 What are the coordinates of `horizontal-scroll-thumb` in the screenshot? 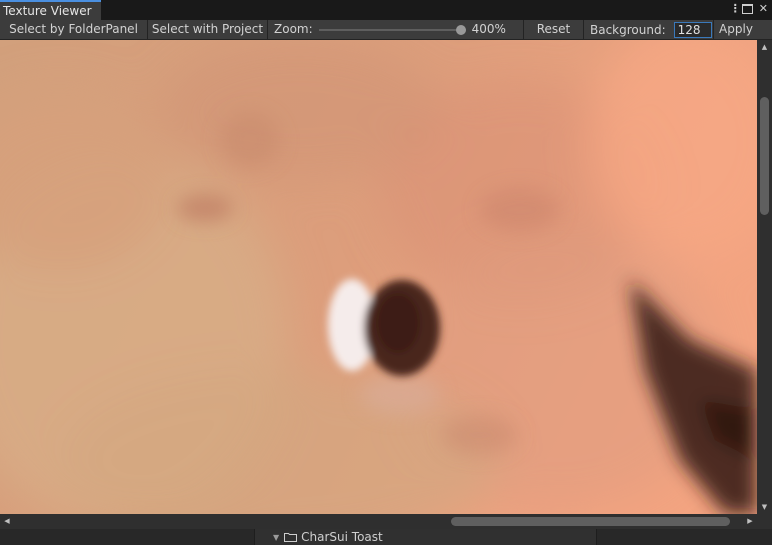 It's located at (590, 521).